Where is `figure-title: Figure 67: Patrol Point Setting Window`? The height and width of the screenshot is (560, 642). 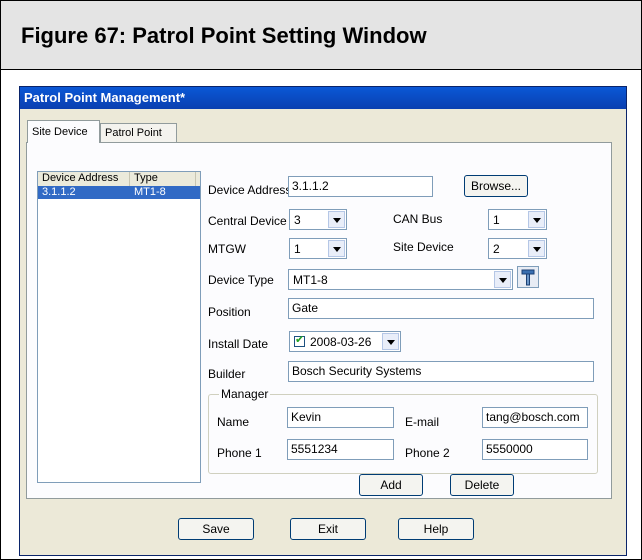 figure-title: Figure 67: Patrol Point Setting Window is located at coordinates (224, 35).